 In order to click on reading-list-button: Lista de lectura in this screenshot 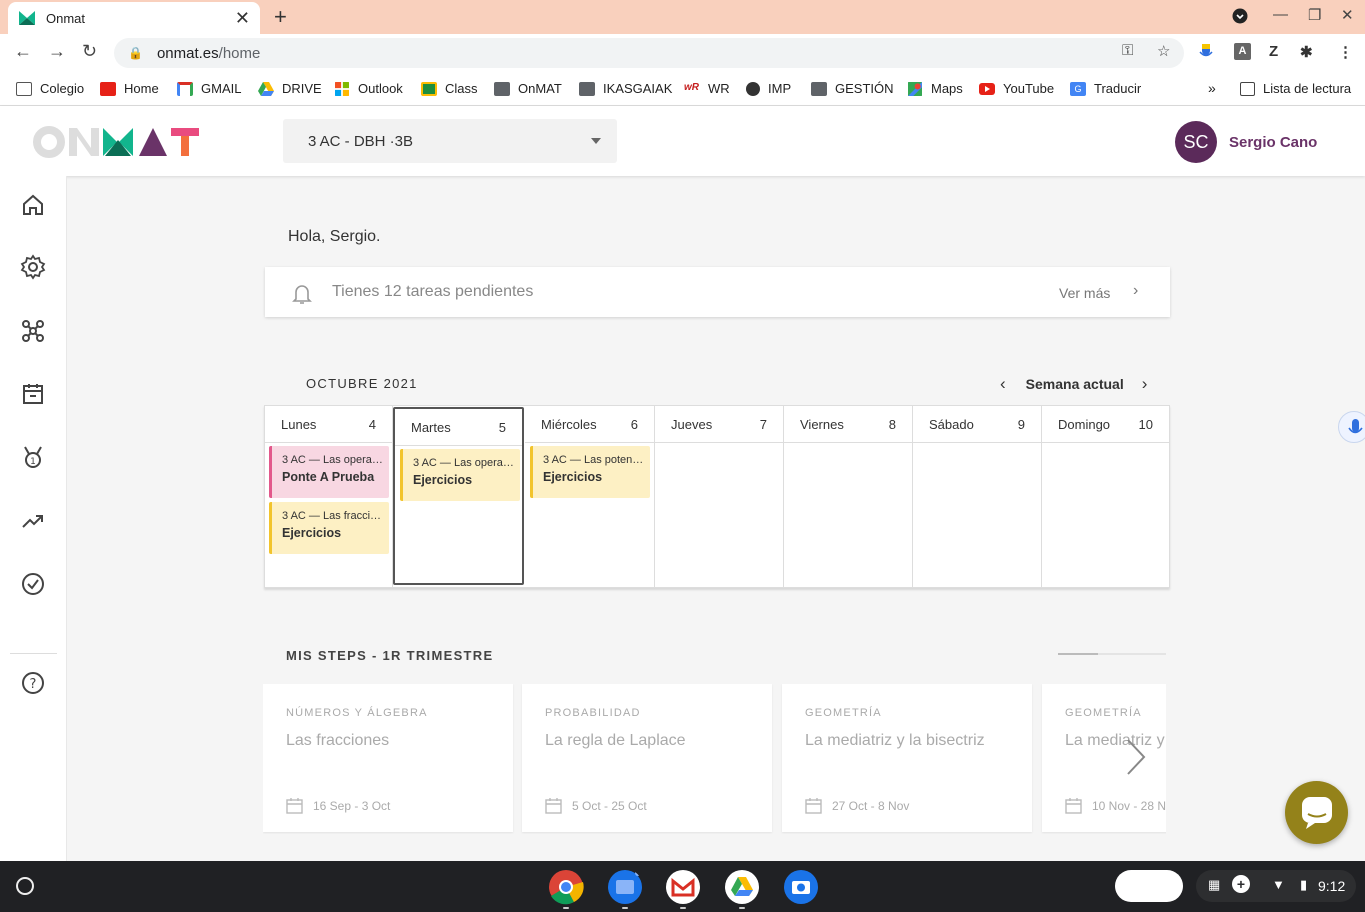, I will do `click(1295, 88)`.